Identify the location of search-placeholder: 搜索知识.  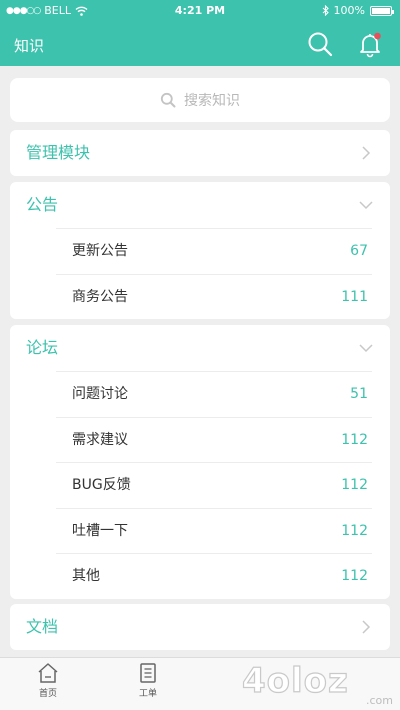
(212, 101).